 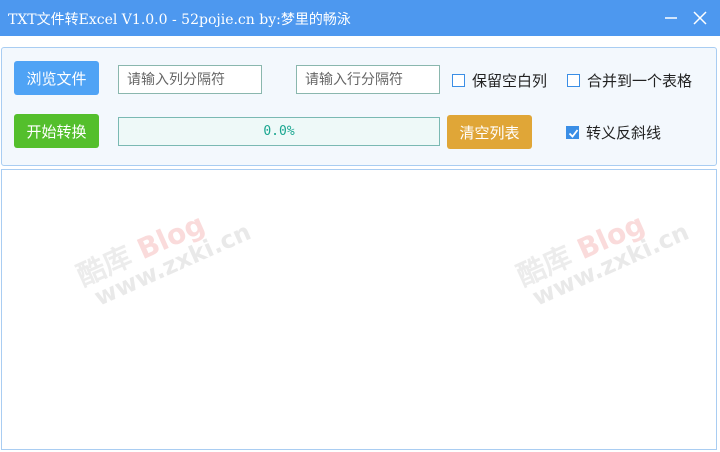 I want to click on merge-into-one-sheet-checkbox: 合并到一个表格, so click(x=629, y=80).